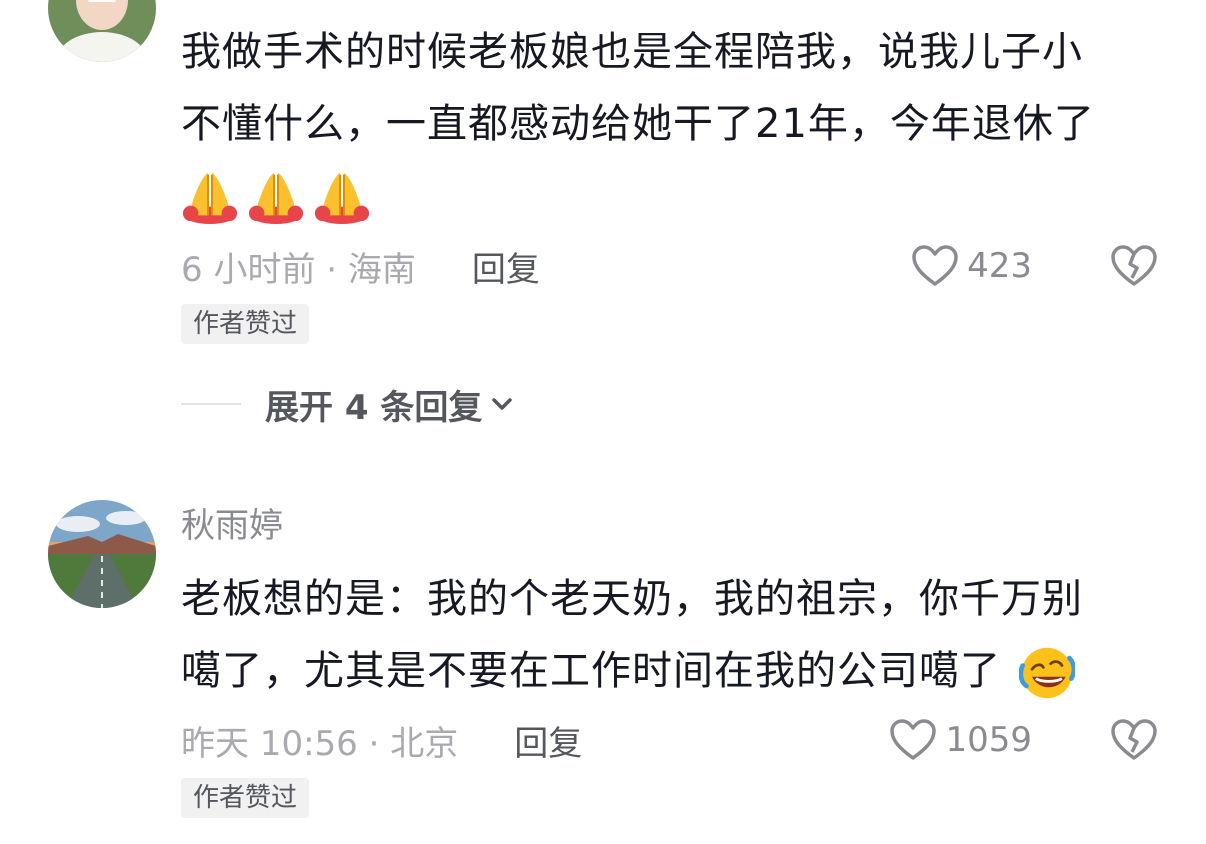 The height and width of the screenshot is (844, 1206). What do you see at coordinates (320, 743) in the screenshot?
I see `comment-time-location: 昨天 10:56 · 北京` at bounding box center [320, 743].